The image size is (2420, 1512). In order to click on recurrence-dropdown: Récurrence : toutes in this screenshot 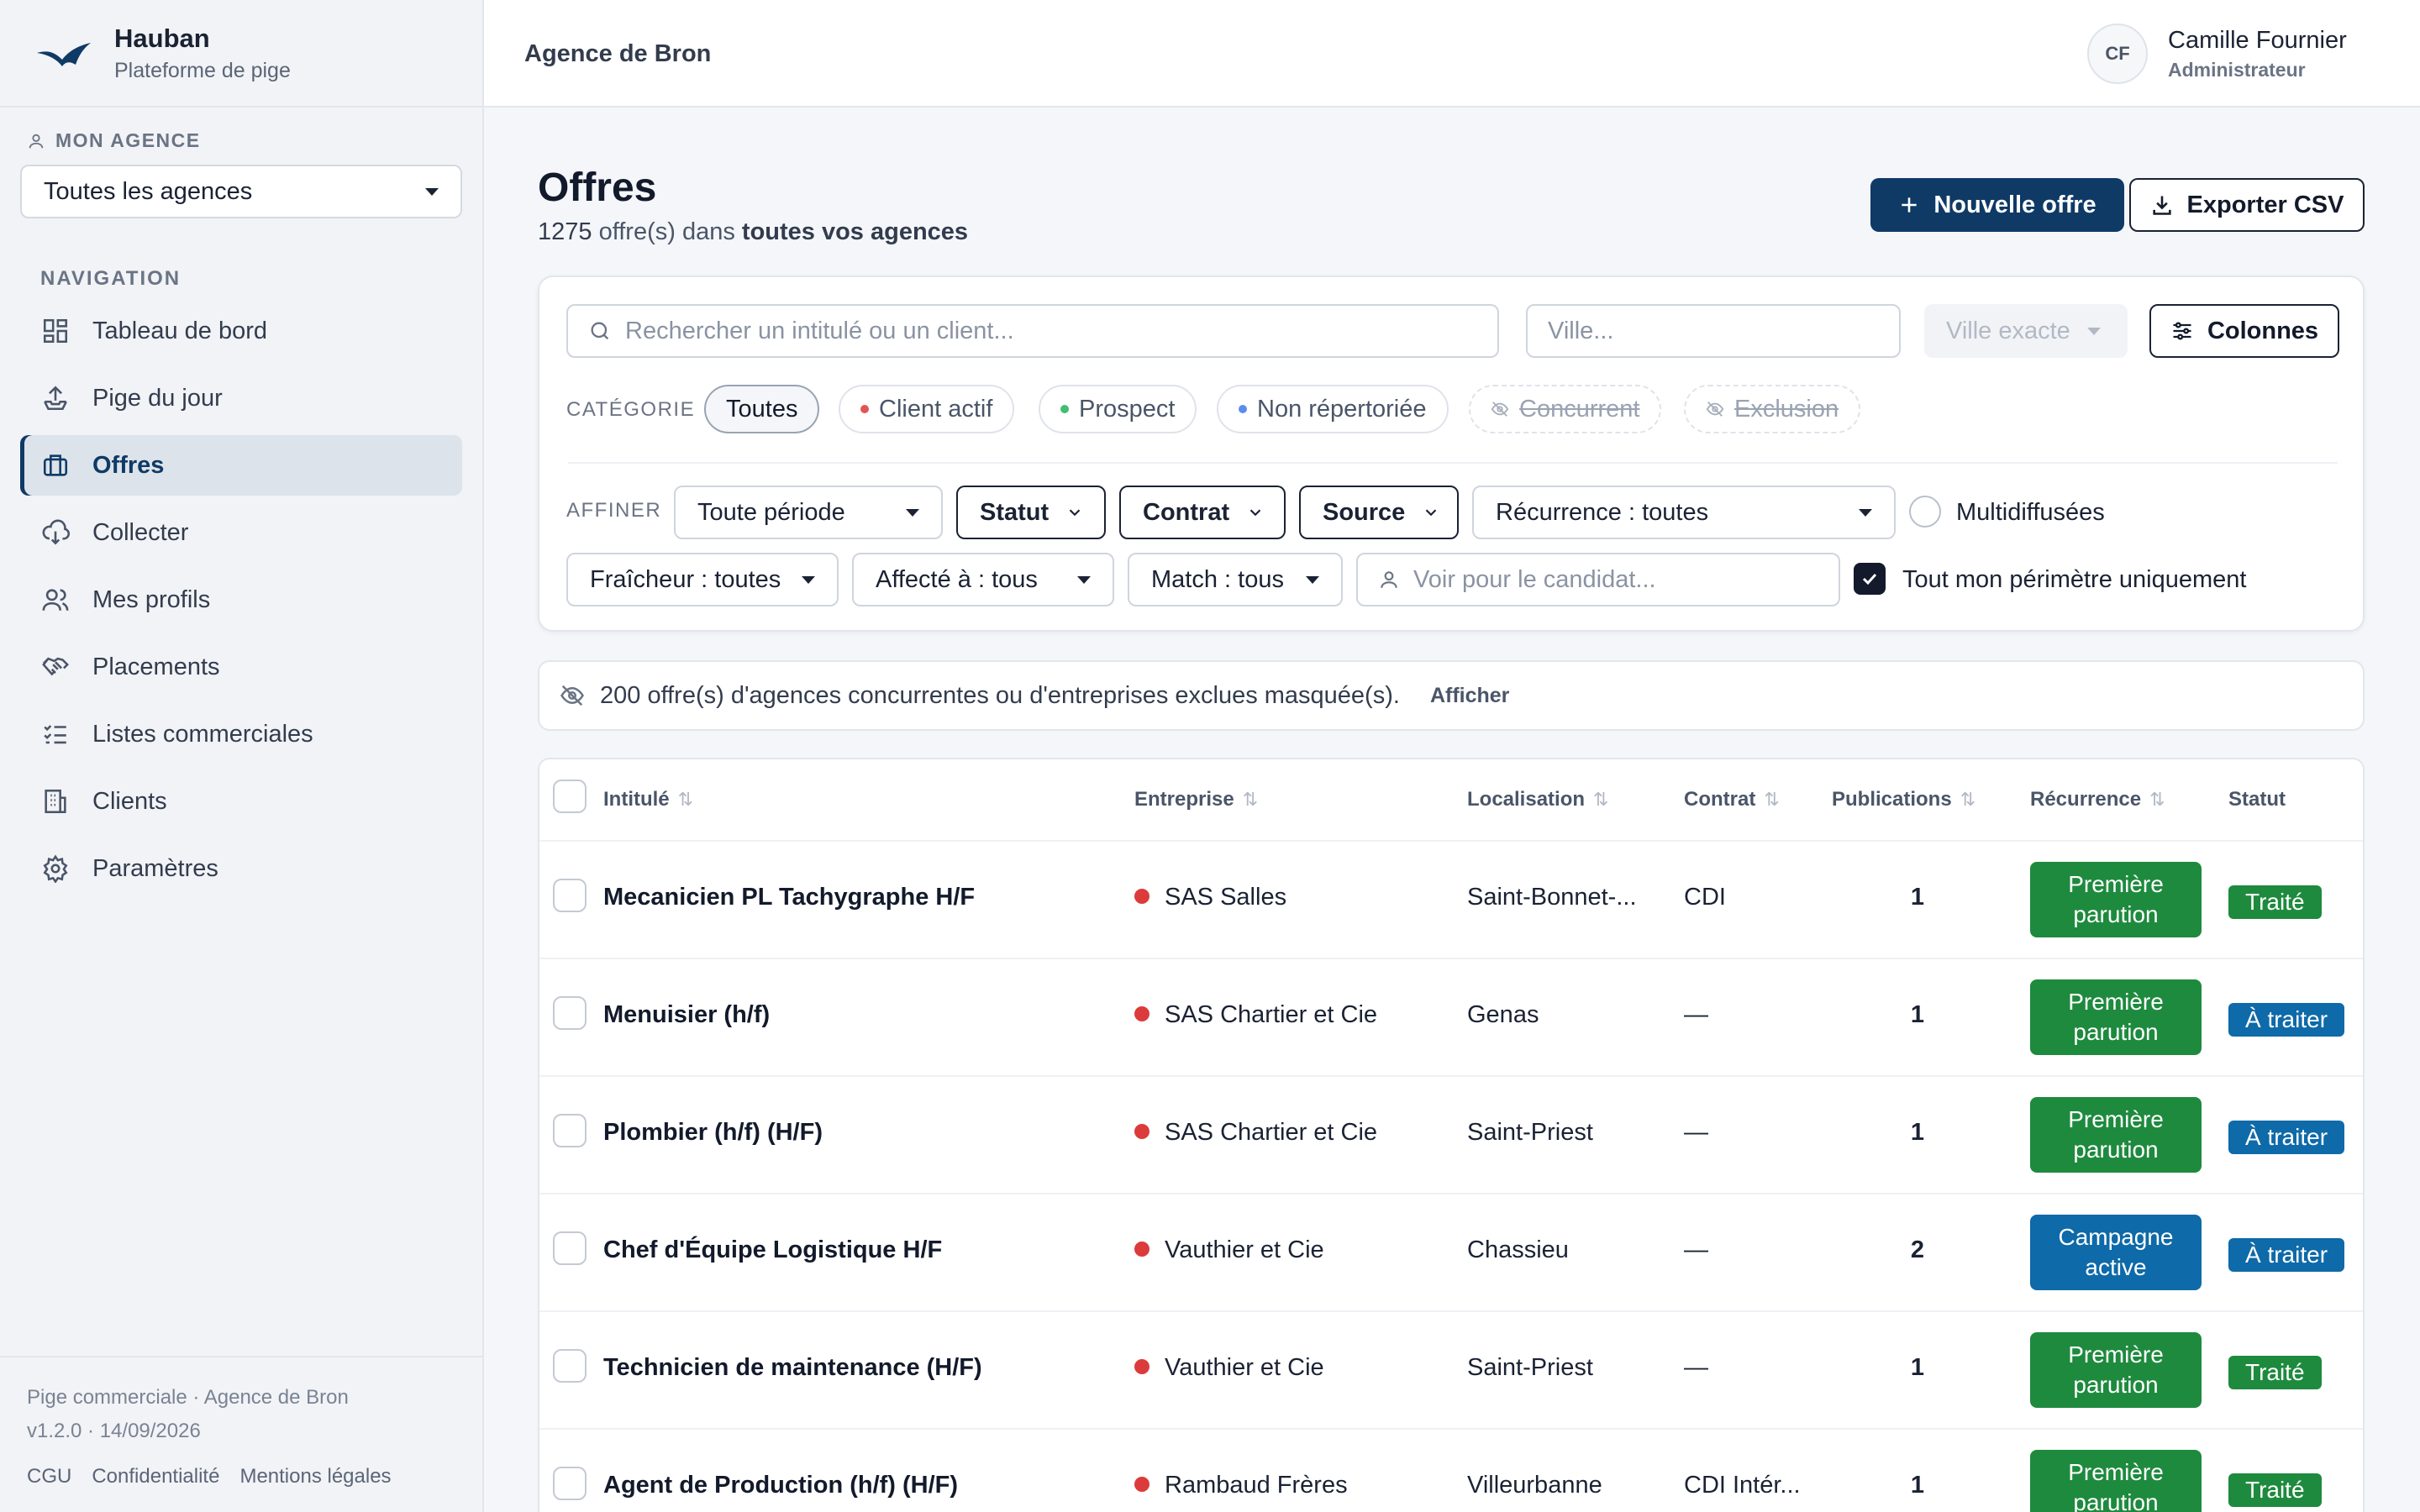, I will do `click(1684, 512)`.